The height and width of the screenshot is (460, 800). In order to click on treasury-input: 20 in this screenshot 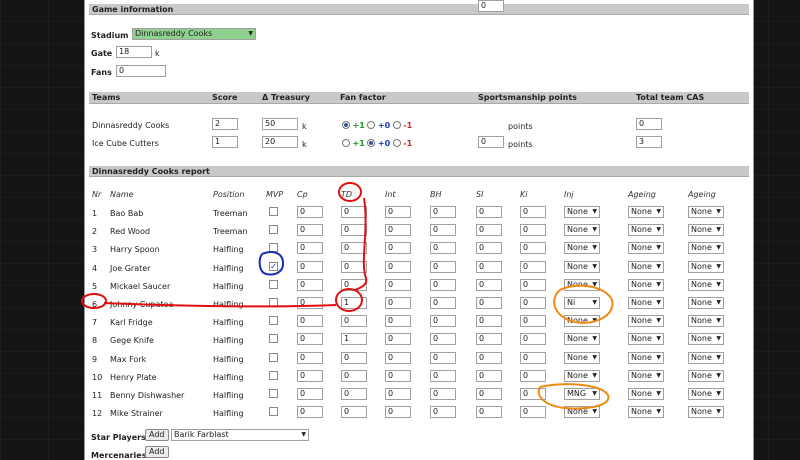, I will do `click(280, 142)`.